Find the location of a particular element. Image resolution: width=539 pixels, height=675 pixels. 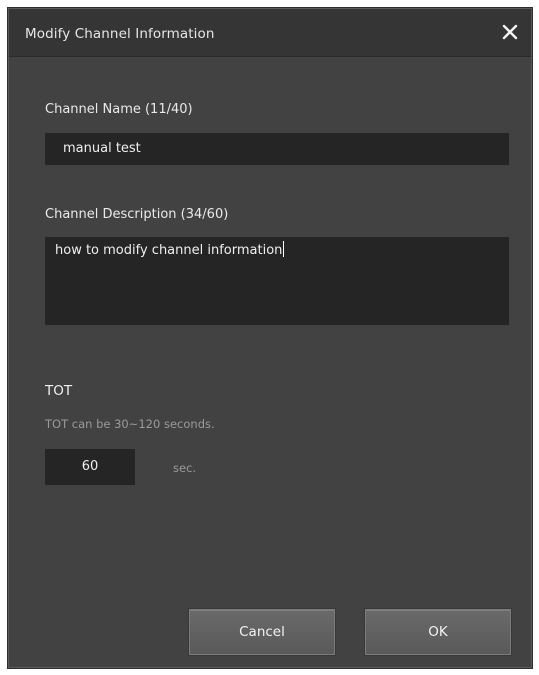

dialog-titlebar: Modify Channel Information is located at coordinates (270, 33).